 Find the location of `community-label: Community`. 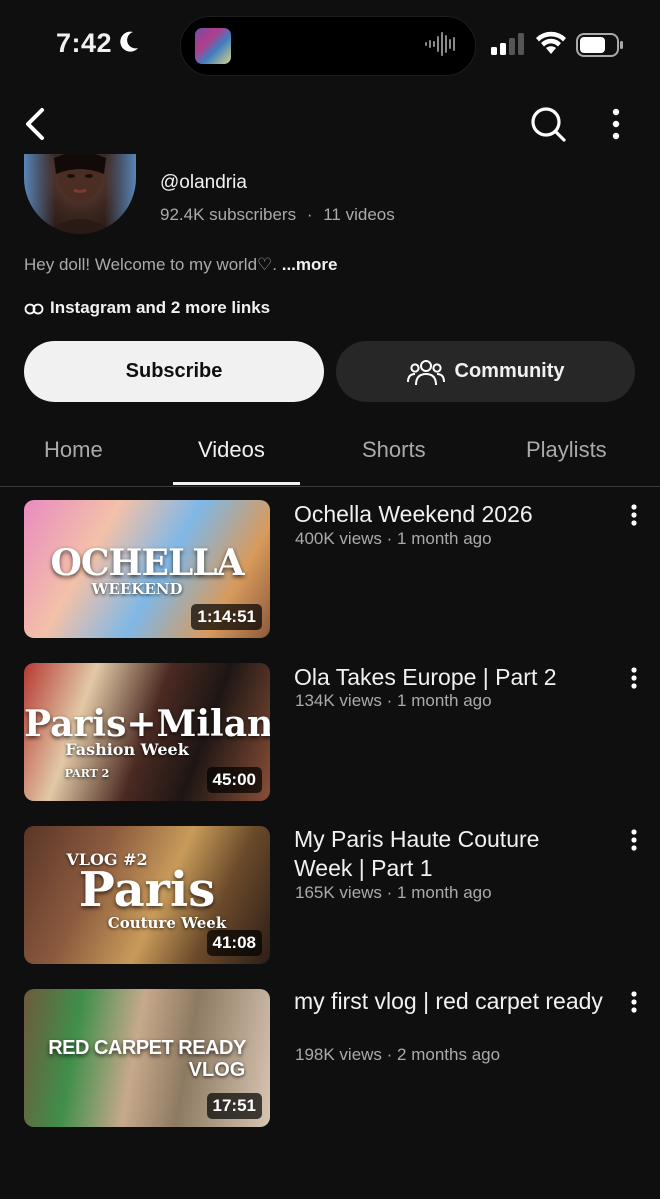

community-label: Community is located at coordinates (509, 371).